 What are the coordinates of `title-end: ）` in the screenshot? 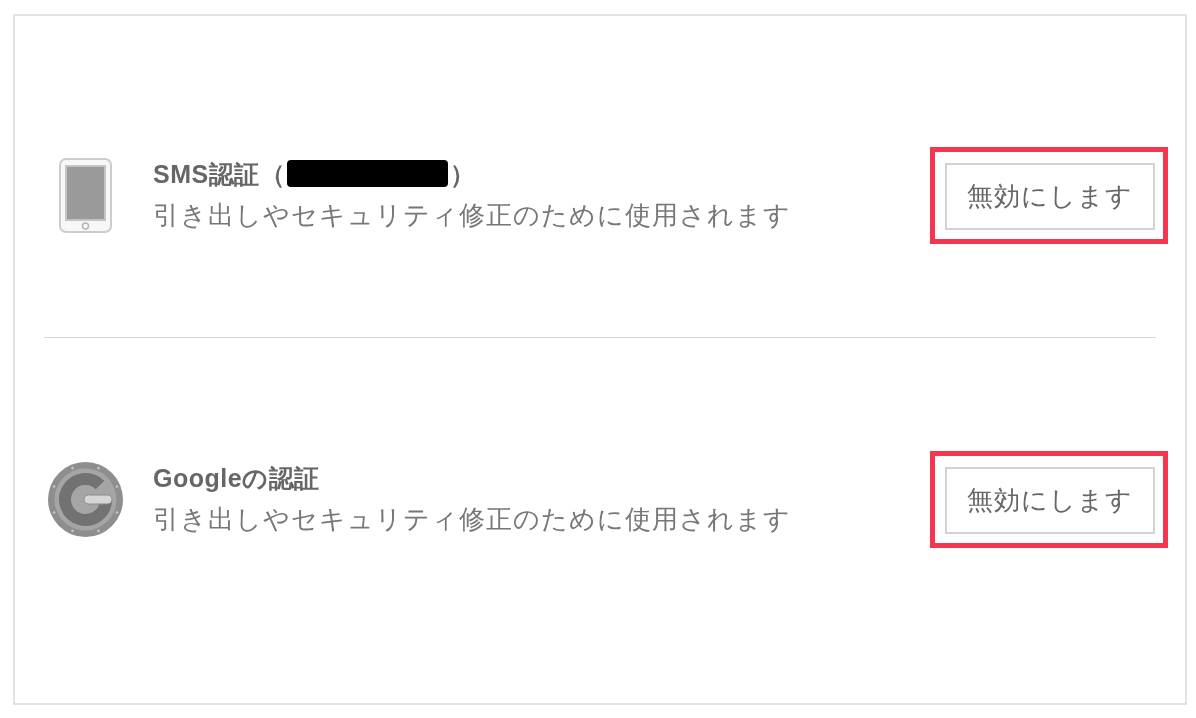 It's located at (463, 173).